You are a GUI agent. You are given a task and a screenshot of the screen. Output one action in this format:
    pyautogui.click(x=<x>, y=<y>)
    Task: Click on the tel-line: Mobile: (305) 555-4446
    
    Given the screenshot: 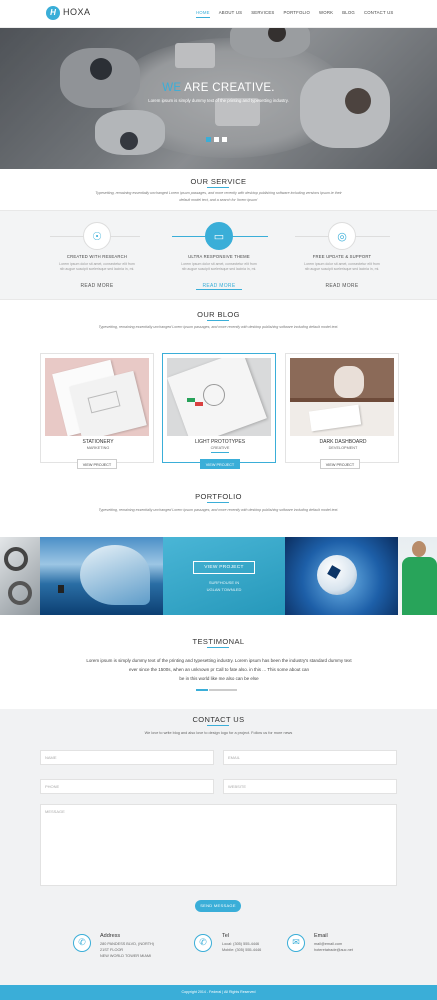 What is the action you would take?
    pyautogui.click(x=242, y=950)
    